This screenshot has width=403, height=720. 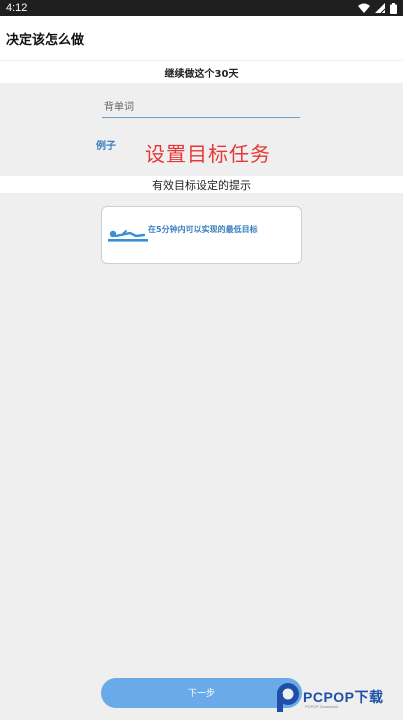 What do you see at coordinates (128, 238) in the screenshot?
I see `lying-person-icon` at bounding box center [128, 238].